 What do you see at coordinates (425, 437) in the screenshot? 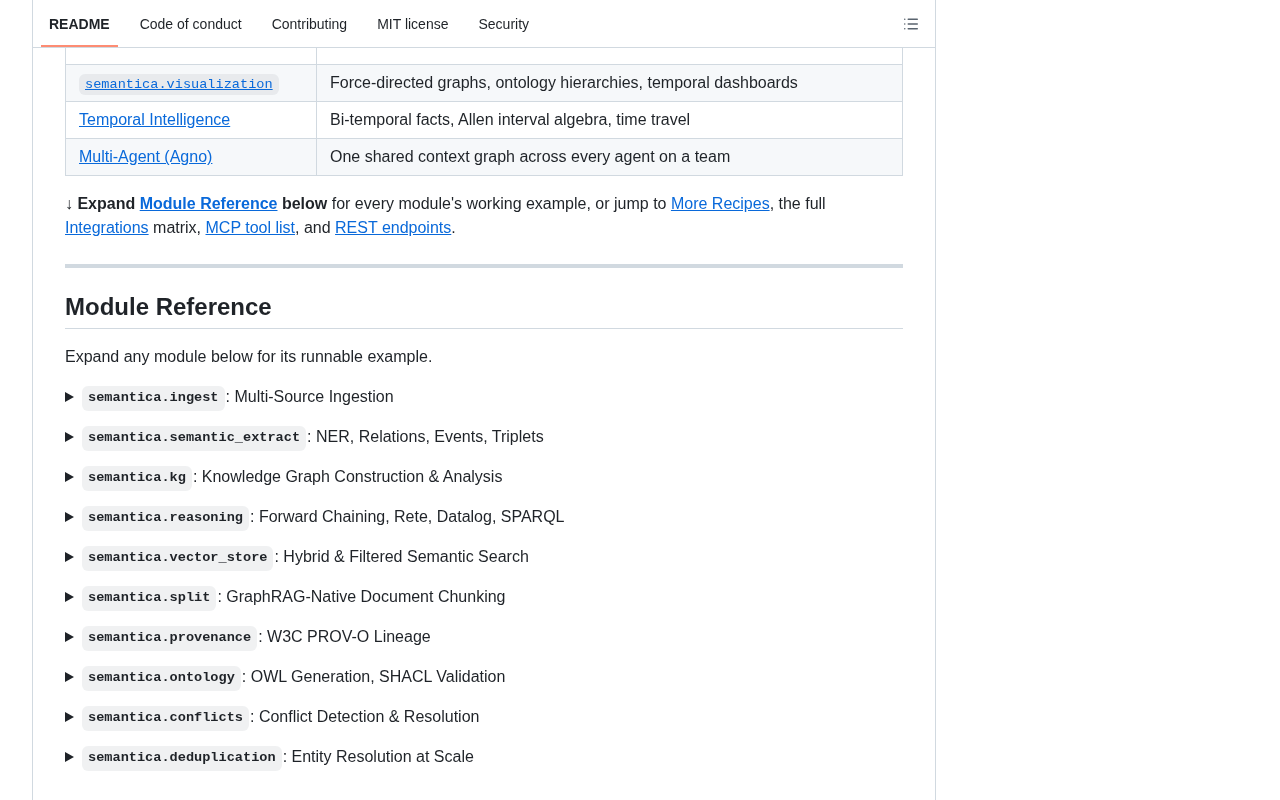
I see `module-title: : NER, Relations, Events, Triplets` at bounding box center [425, 437].